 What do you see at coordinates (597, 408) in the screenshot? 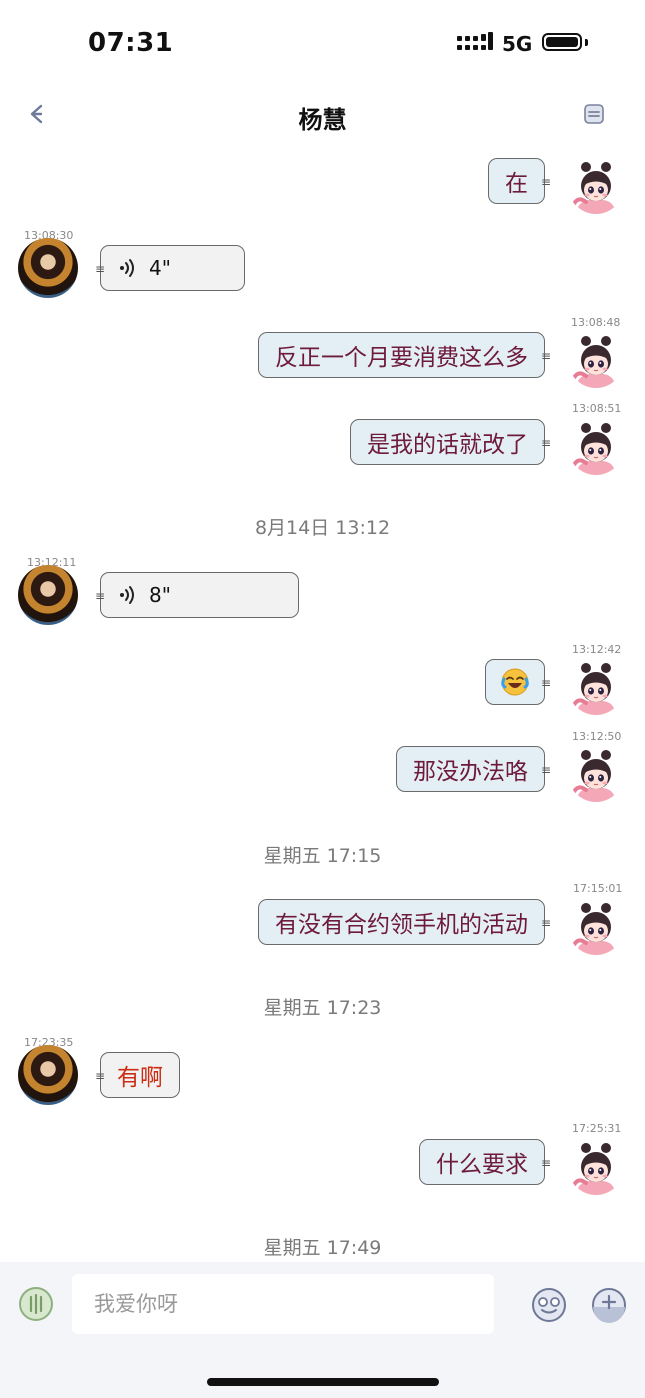
I see `message-timestamp: 13:08:51` at bounding box center [597, 408].